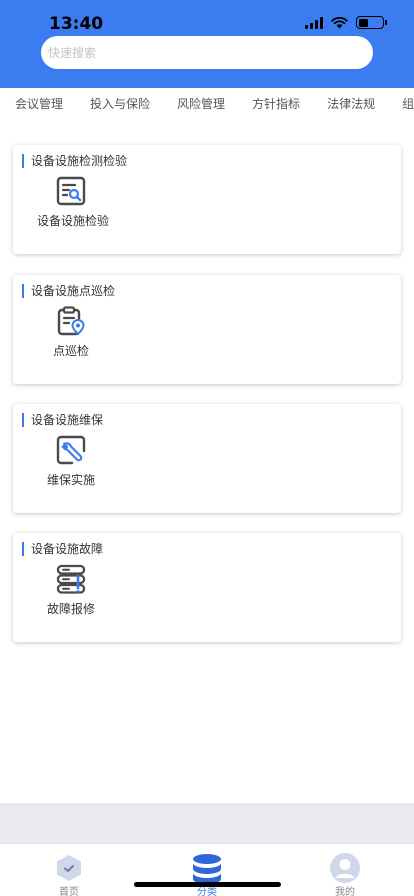  Describe the element at coordinates (39, 103) in the screenshot. I see `tab-meeting-management: 会议管理` at that location.